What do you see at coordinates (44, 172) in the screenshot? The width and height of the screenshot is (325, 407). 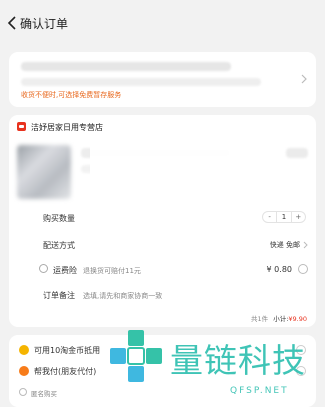 I see `product-image-blurred` at bounding box center [44, 172].